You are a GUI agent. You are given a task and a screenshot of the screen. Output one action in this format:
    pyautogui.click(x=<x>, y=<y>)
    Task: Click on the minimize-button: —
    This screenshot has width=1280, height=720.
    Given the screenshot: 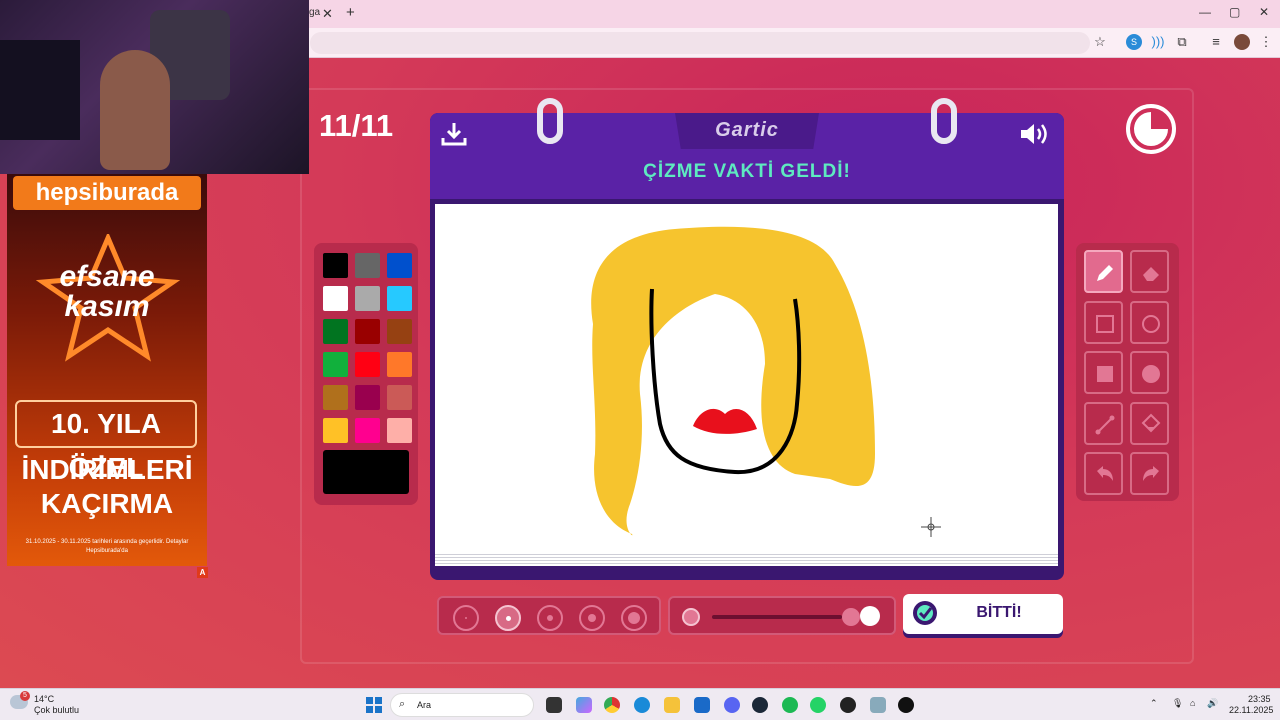 What is the action you would take?
    pyautogui.click(x=1205, y=12)
    